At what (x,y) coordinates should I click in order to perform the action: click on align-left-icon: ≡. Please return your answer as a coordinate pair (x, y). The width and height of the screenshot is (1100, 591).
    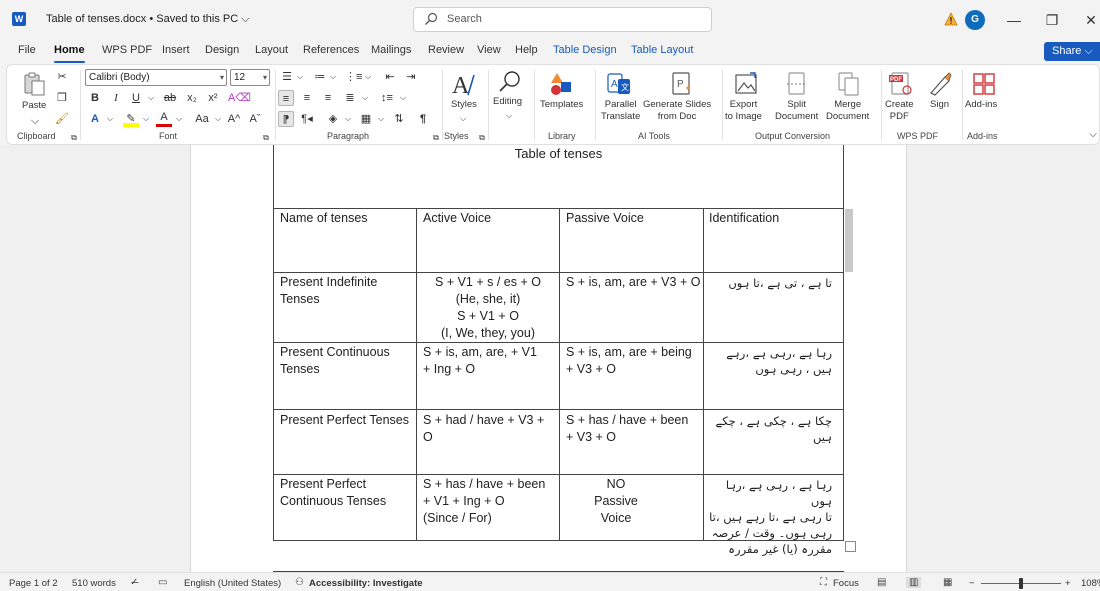
    Looking at the image, I should click on (286, 98).